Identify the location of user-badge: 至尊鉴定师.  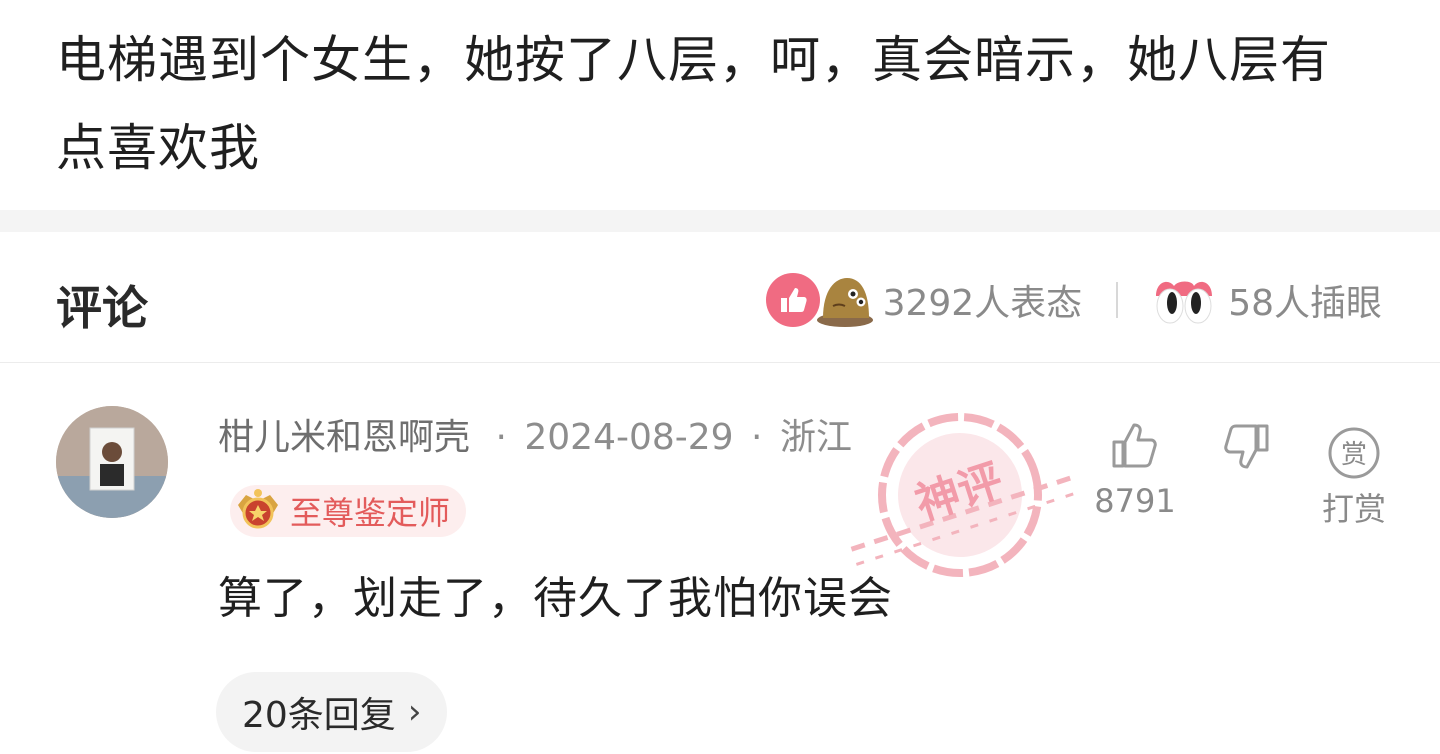
(348, 511).